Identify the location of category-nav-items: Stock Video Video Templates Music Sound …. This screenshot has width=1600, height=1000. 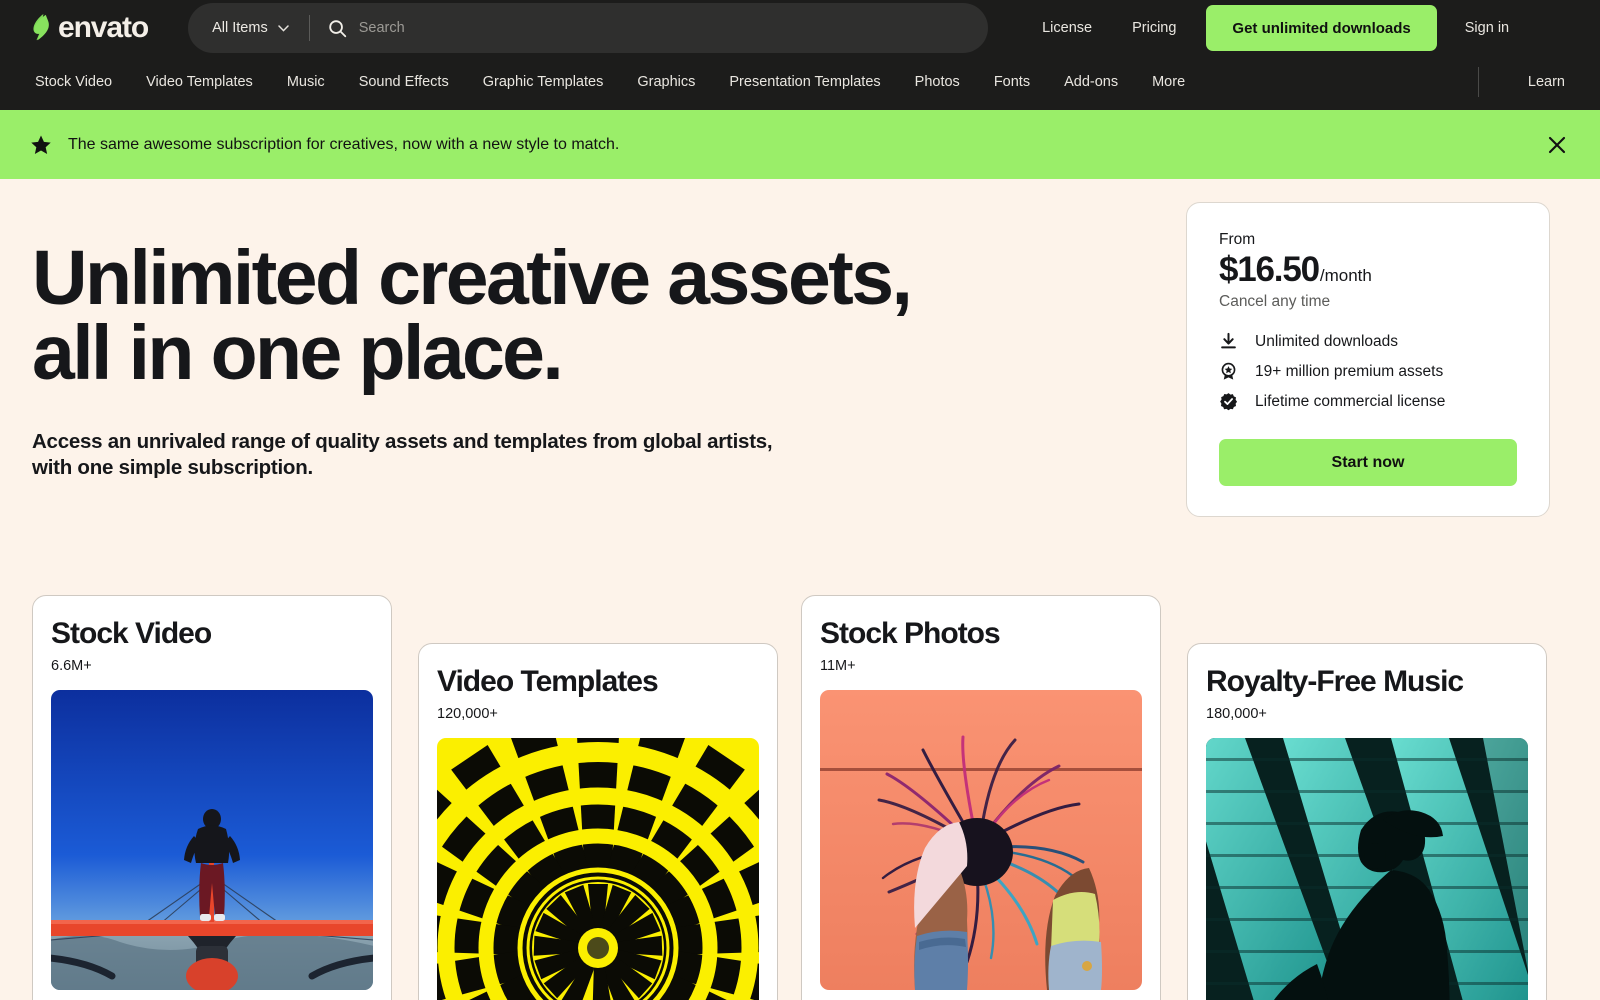
(616, 82).